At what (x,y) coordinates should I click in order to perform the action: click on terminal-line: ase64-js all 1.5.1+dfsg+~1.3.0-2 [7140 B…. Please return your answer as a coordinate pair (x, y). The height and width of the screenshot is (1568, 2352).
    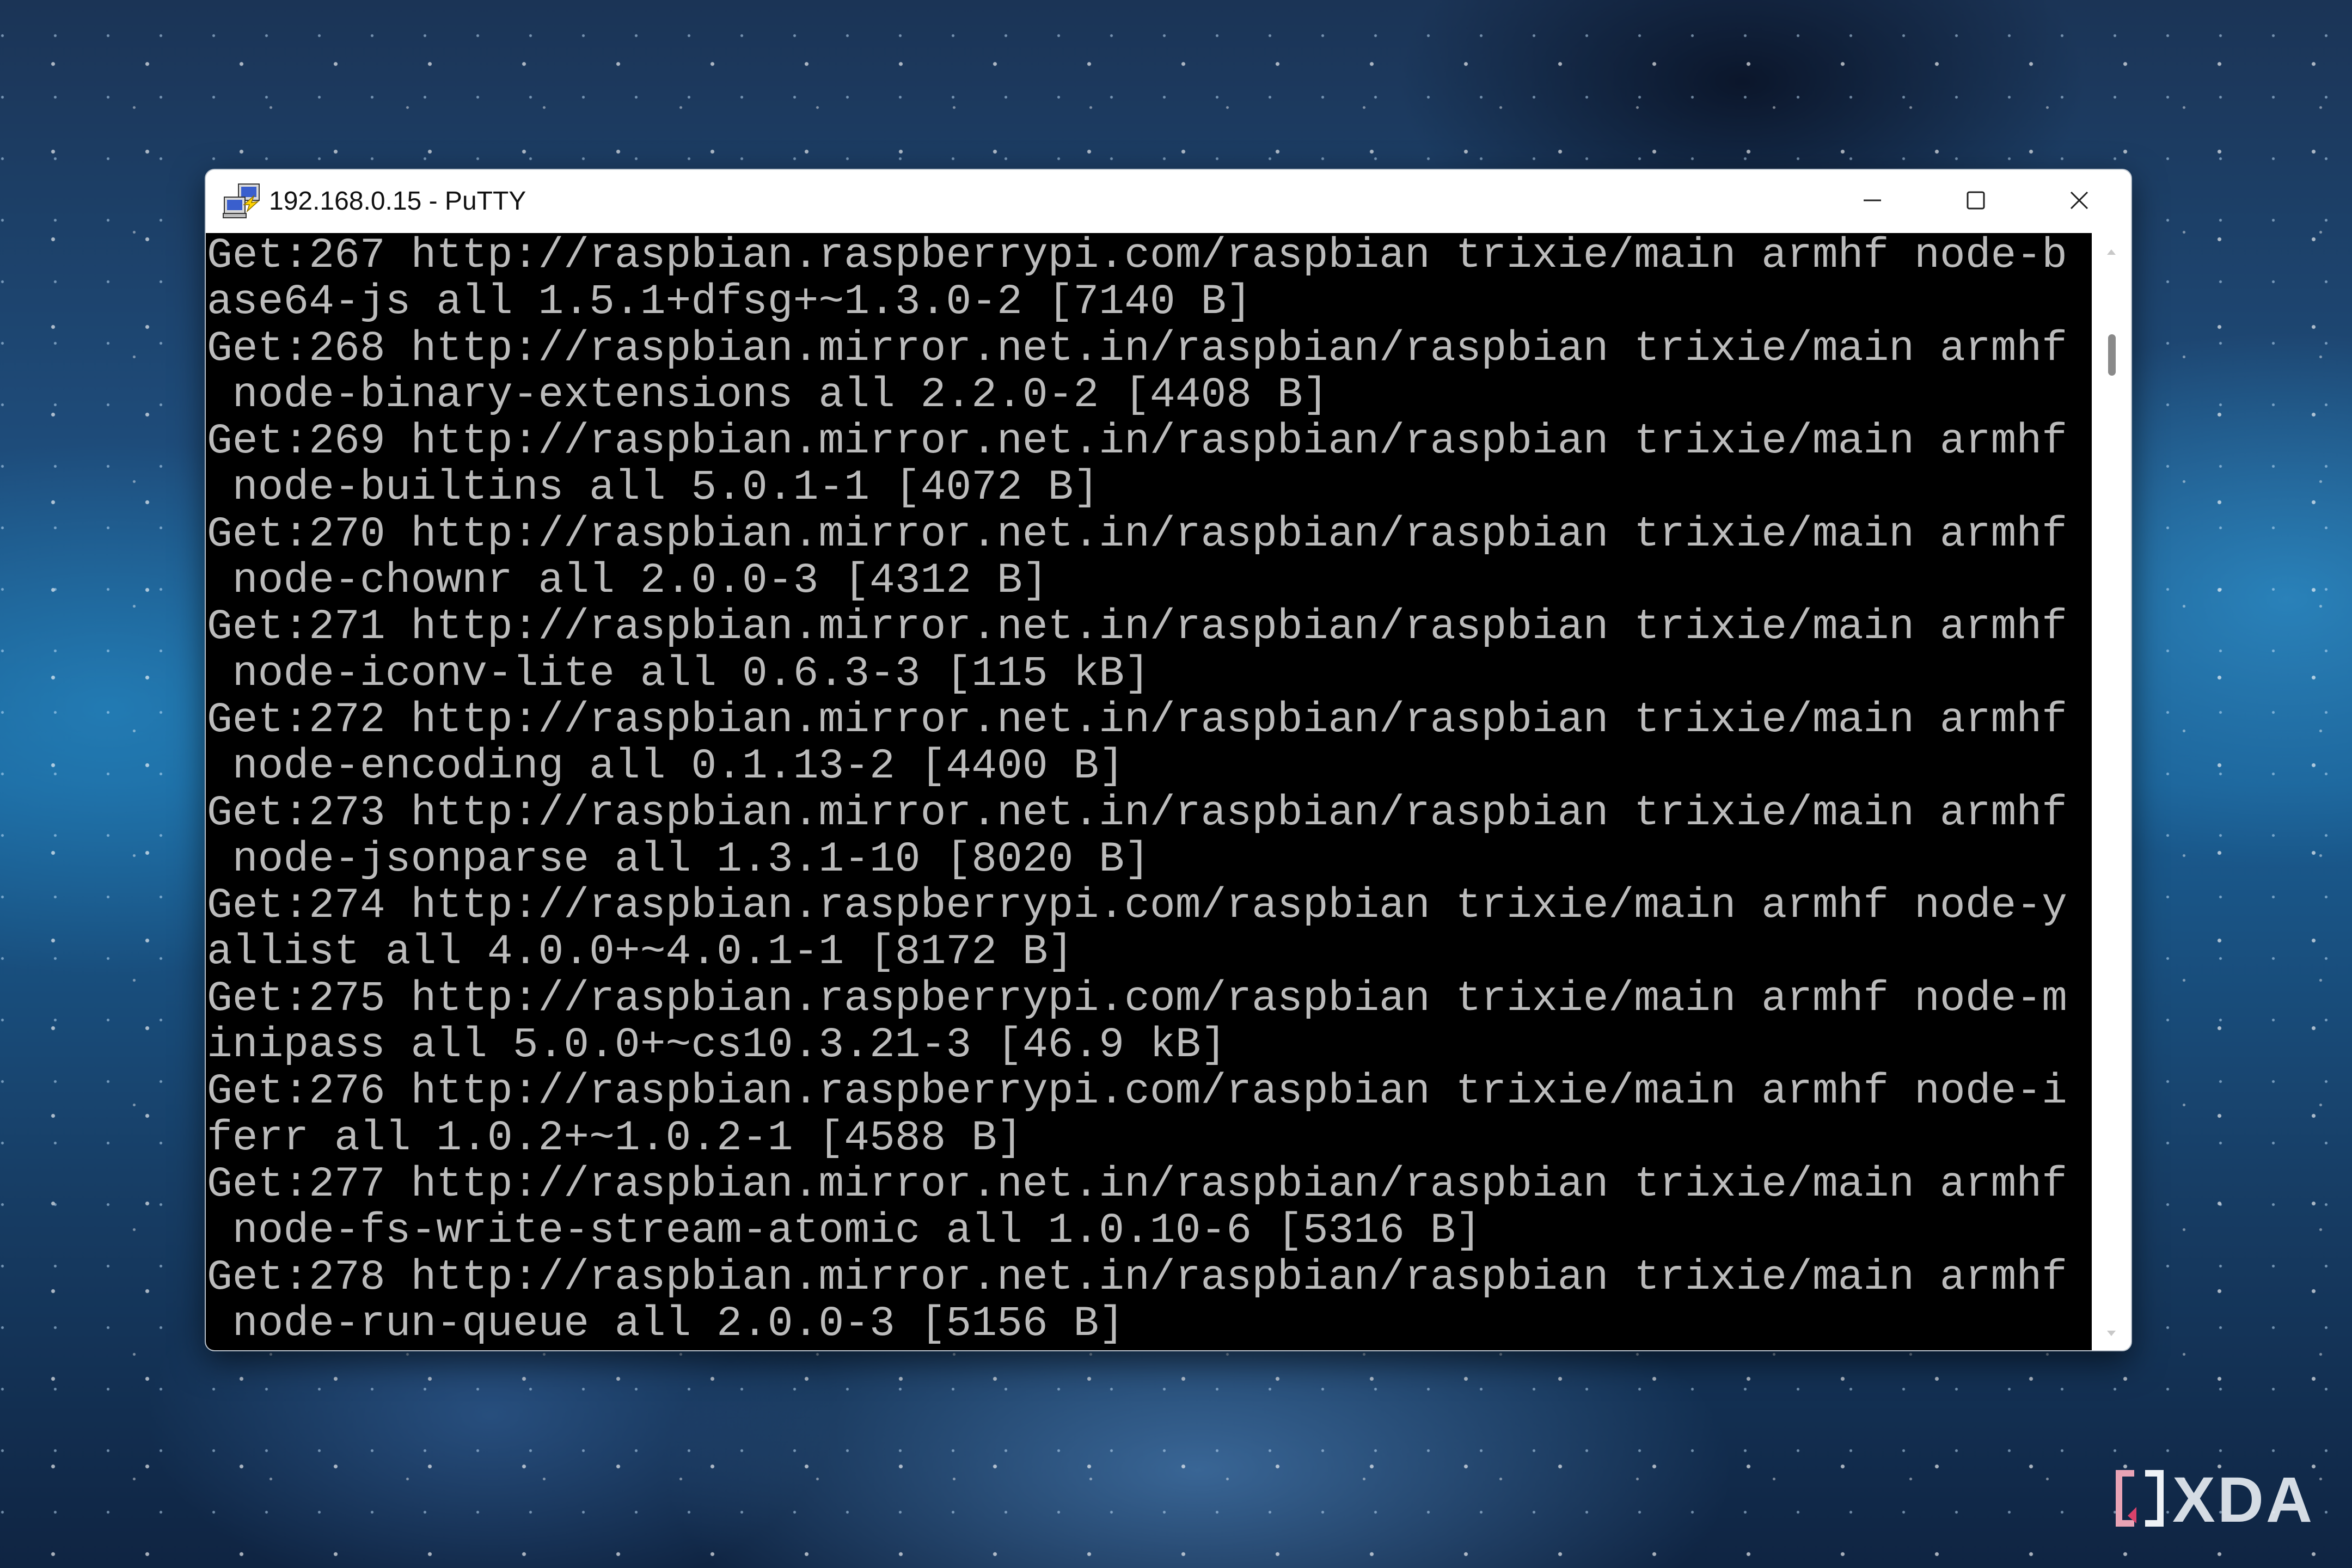
    Looking at the image, I should click on (729, 302).